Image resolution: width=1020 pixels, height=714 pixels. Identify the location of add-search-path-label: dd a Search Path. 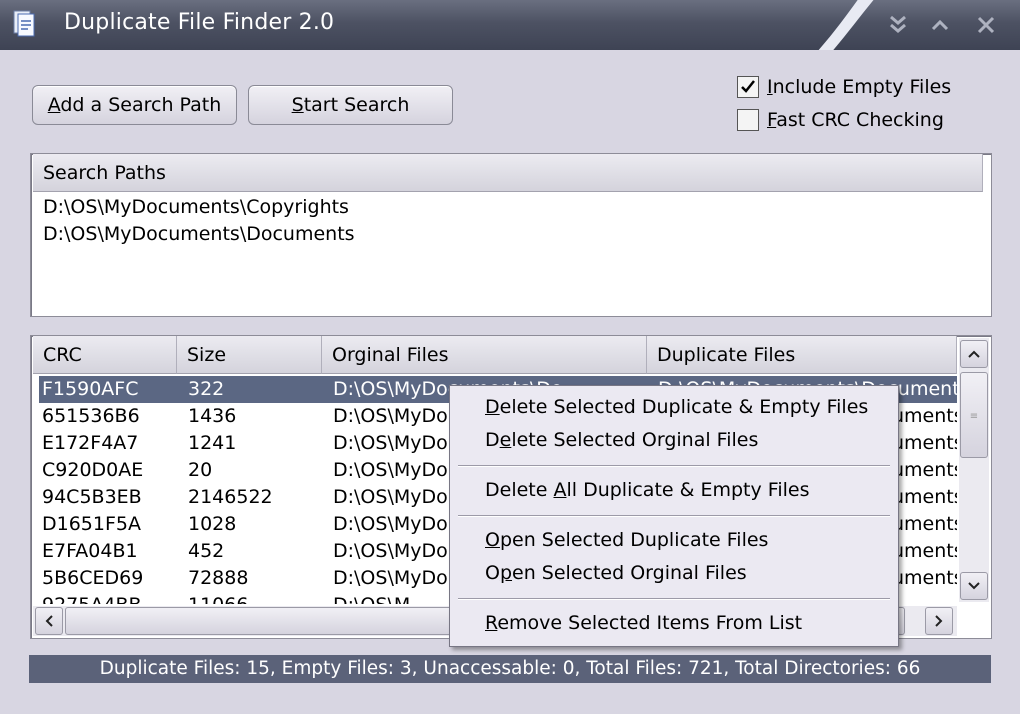
(141, 105).